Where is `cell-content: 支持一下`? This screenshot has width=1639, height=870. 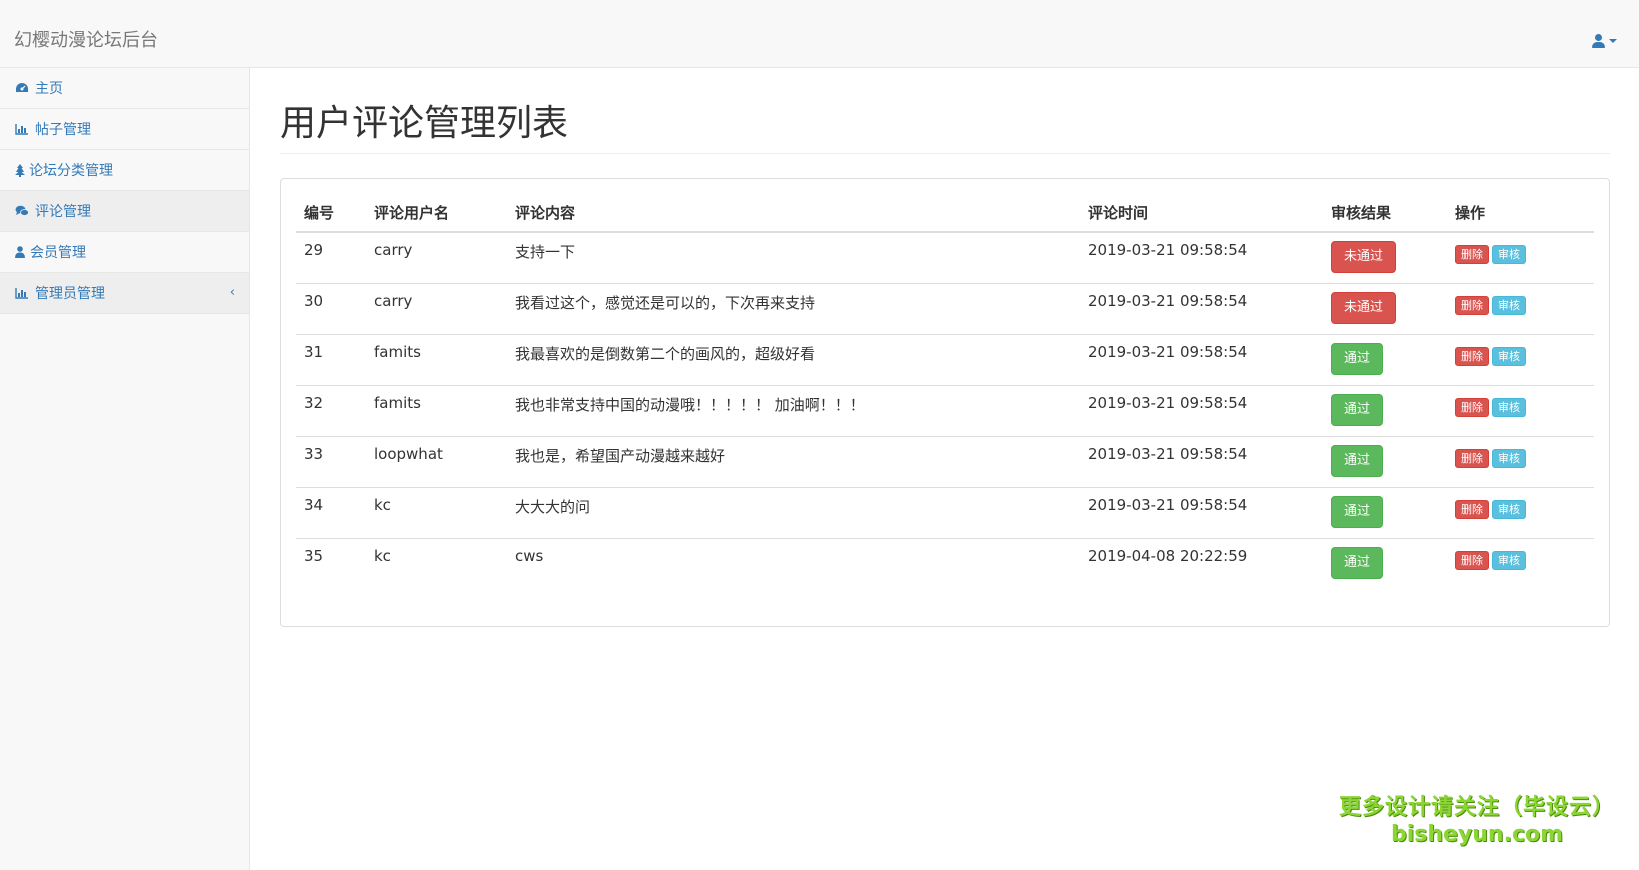 cell-content: 支持一下 is located at coordinates (545, 252).